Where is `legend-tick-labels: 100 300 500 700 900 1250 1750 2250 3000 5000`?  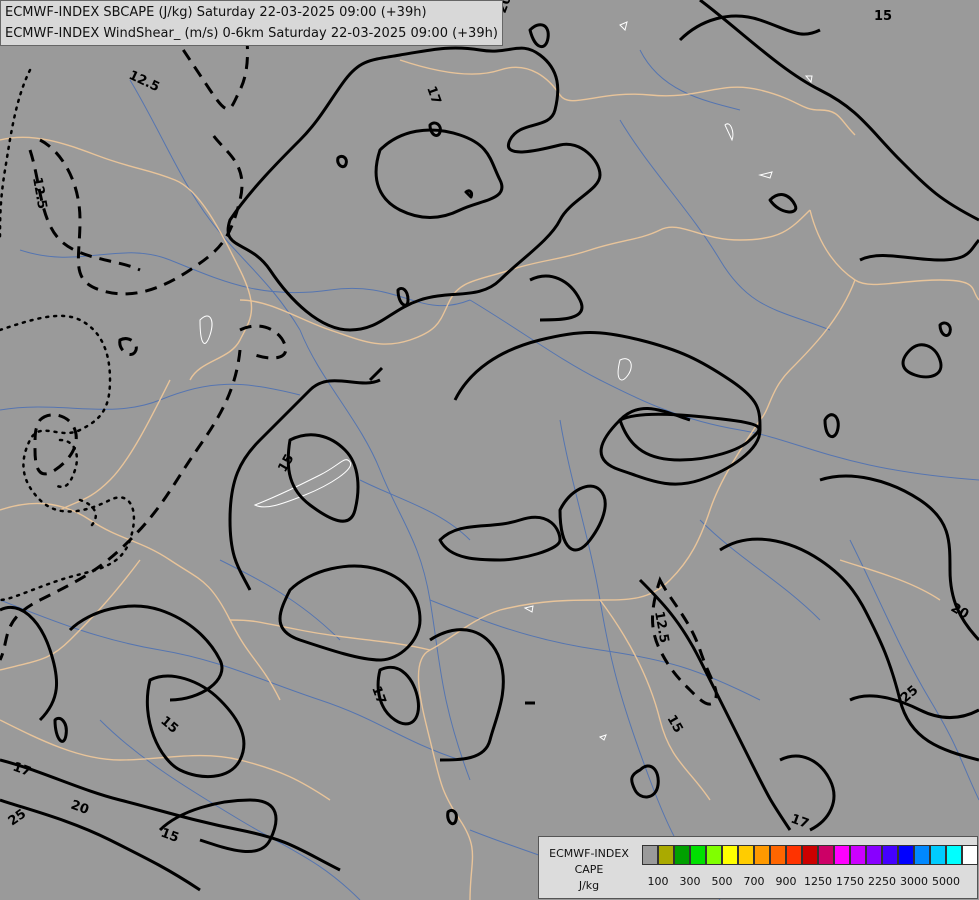 legend-tick-labels: 100 300 500 700 900 1250 1750 2250 3000 5000 is located at coordinates (807, 882).